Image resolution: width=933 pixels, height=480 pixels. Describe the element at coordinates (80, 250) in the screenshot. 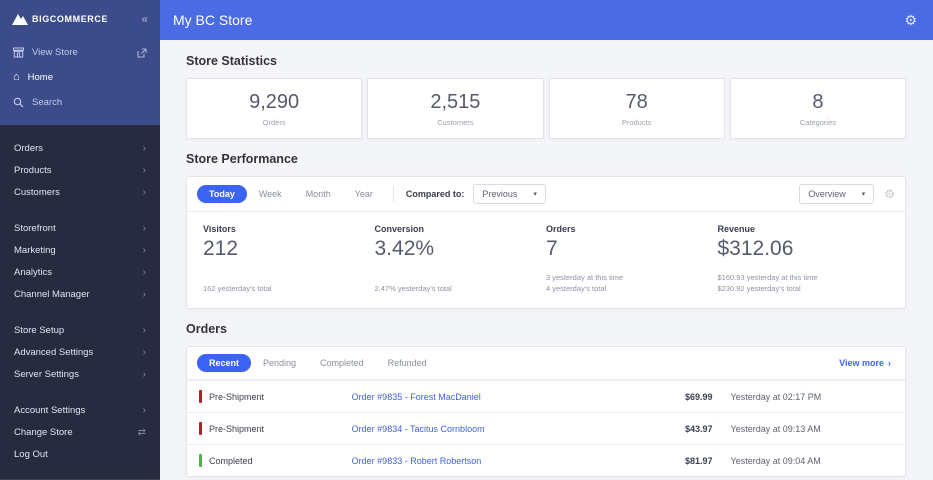

I see `sidebar-item-marketing: Marketing ›` at that location.